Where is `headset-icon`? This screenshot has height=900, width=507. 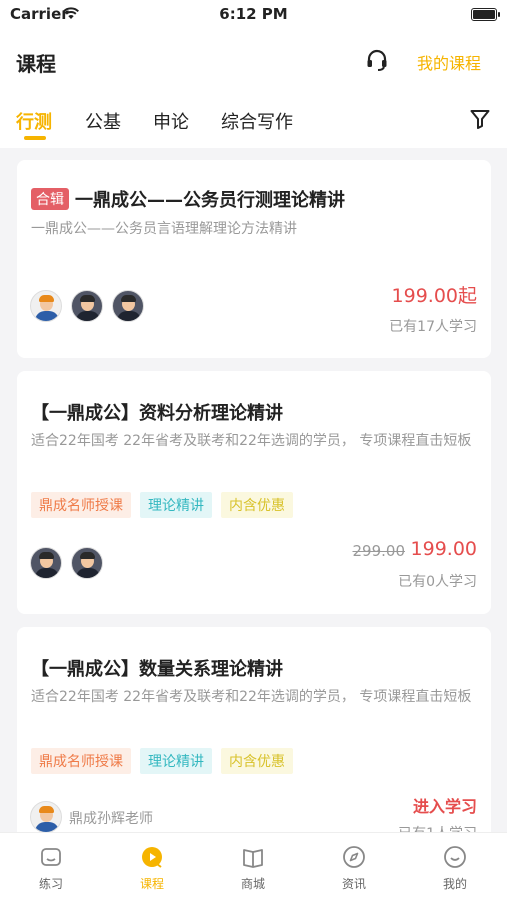 headset-icon is located at coordinates (377, 60).